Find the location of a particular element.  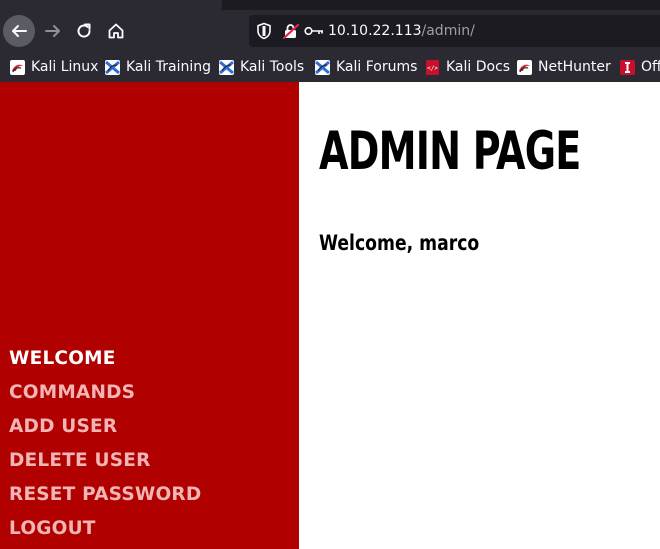

nav-delete-user: DELETE USER is located at coordinates (80, 460).